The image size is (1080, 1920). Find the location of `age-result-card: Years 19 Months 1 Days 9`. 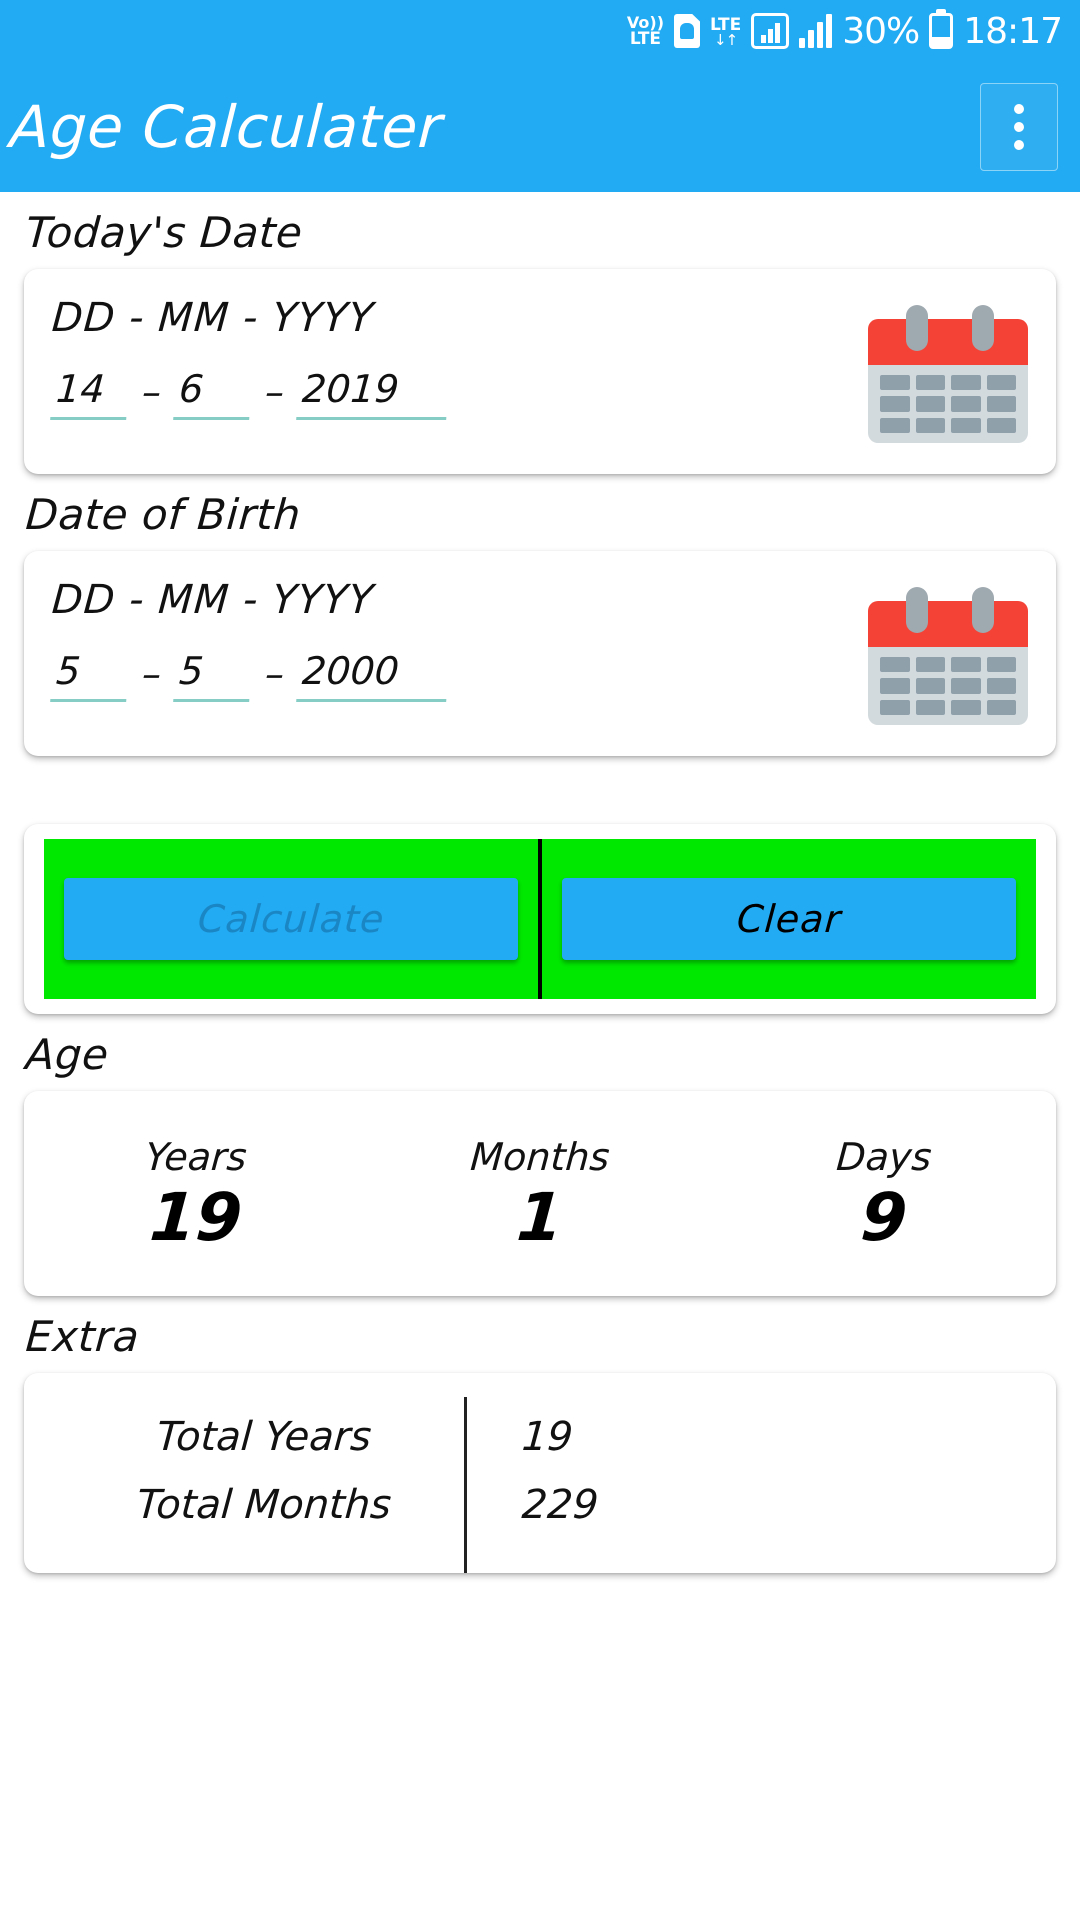

age-result-card: Years 19 Months 1 Days 9 is located at coordinates (540, 1193).